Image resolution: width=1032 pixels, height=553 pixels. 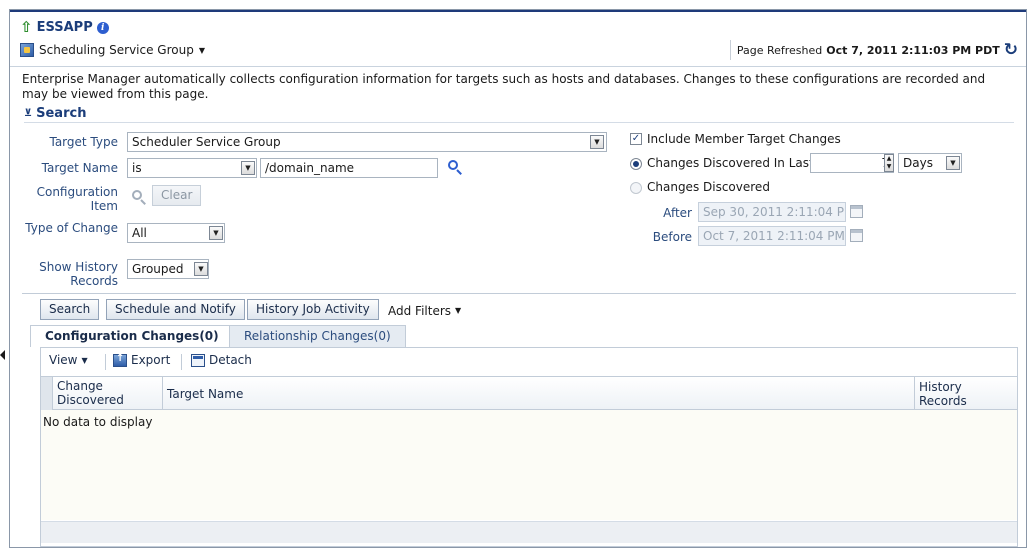 I want to click on group-menu-label: Scheduling Service Group, so click(x=116, y=50).